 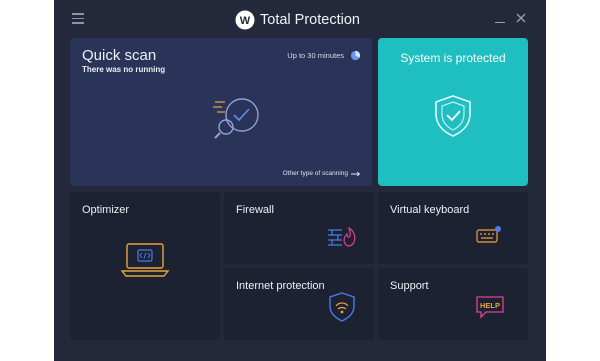 I want to click on internet-shield-icon, so click(x=342, y=307).